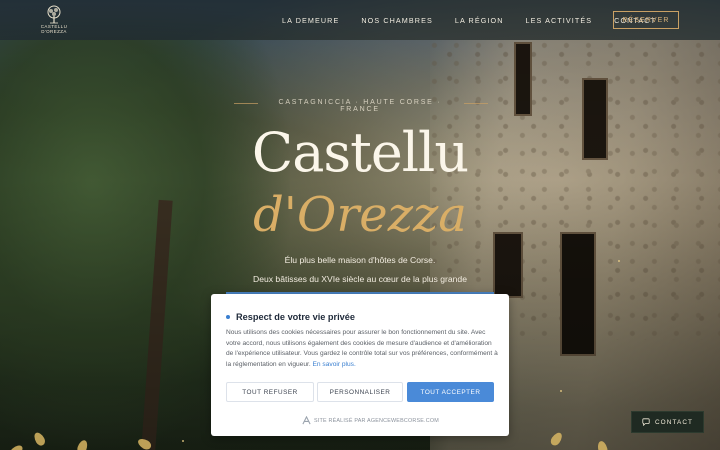 The image size is (720, 450). What do you see at coordinates (295, 317) in the screenshot?
I see `cookie-banner-title: Respect de votre vie privée` at bounding box center [295, 317].